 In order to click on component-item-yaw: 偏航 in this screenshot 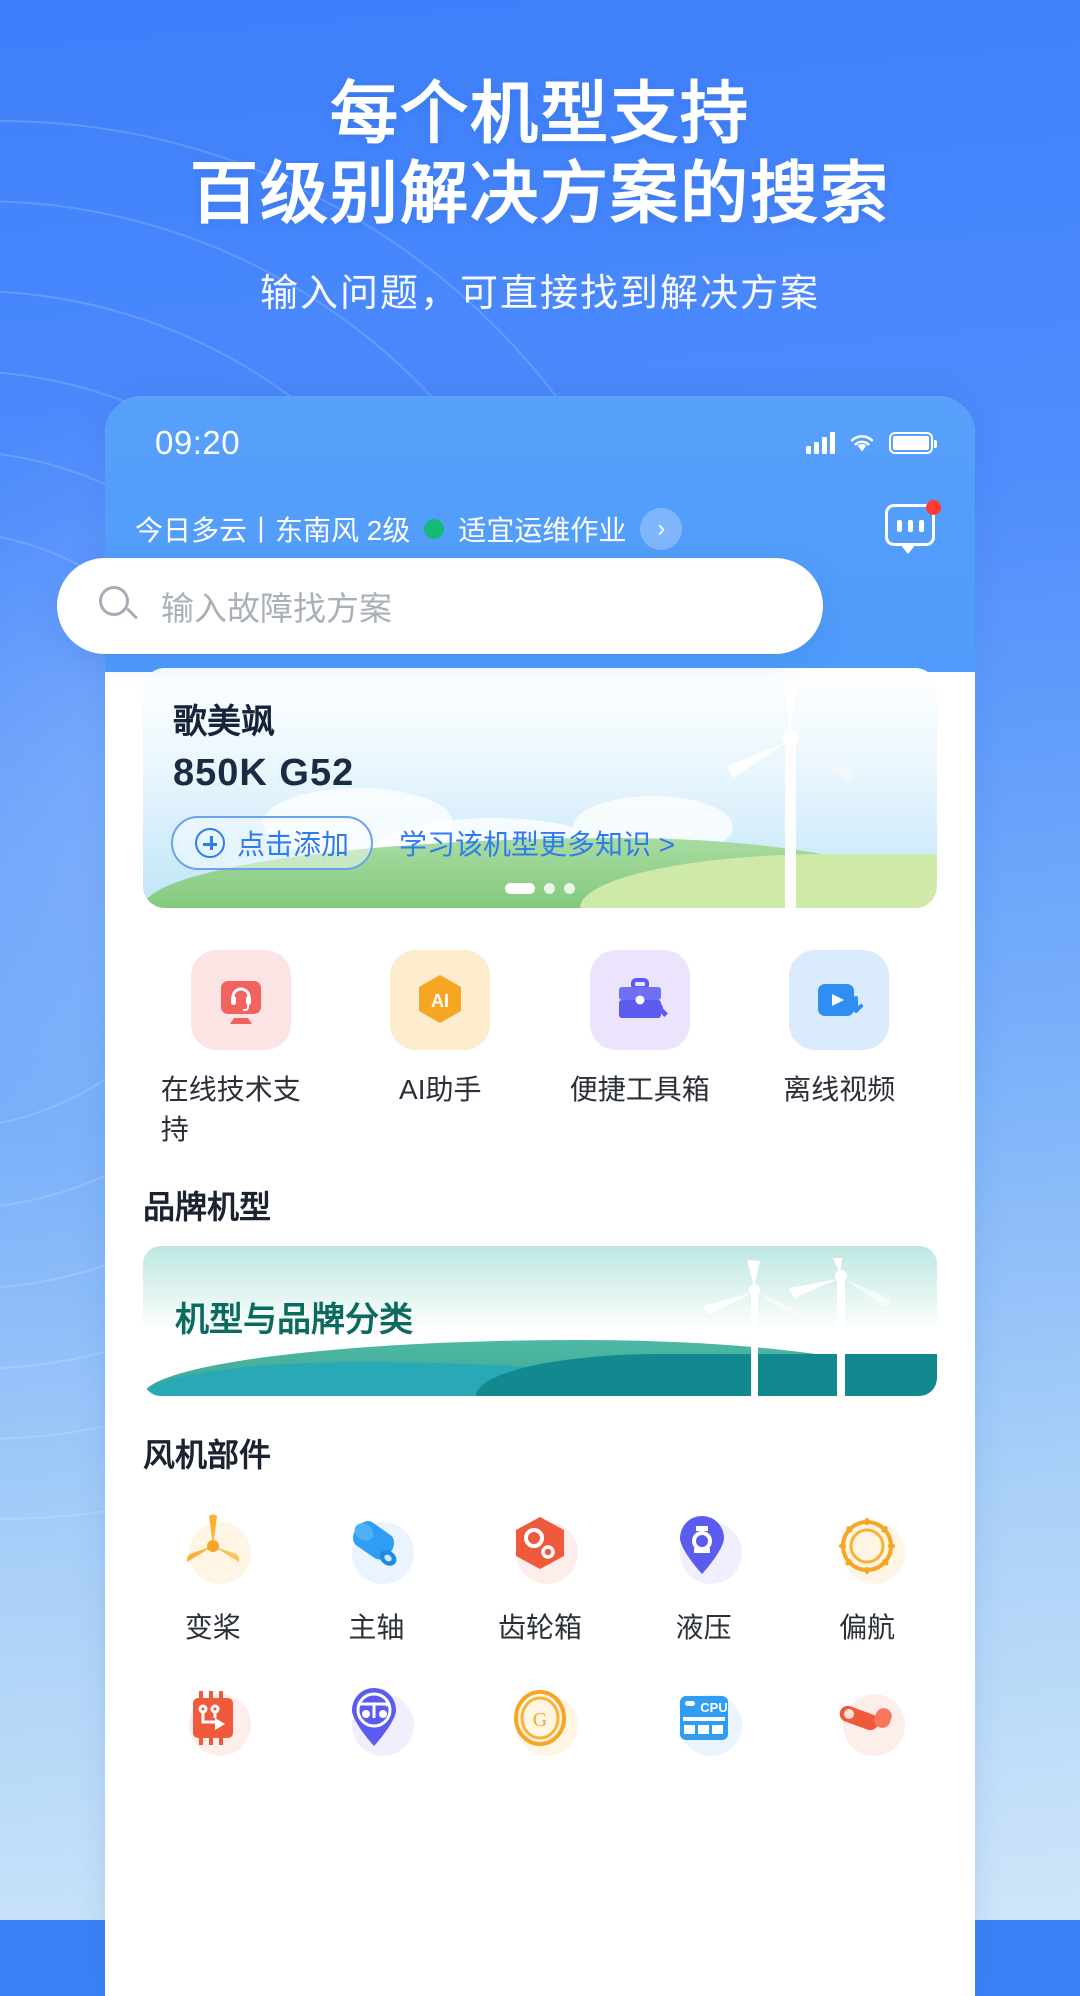, I will do `click(867, 1573)`.